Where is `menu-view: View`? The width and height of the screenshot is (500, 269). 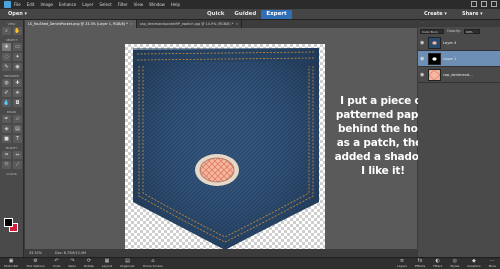 menu-view: View is located at coordinates (139, 4).